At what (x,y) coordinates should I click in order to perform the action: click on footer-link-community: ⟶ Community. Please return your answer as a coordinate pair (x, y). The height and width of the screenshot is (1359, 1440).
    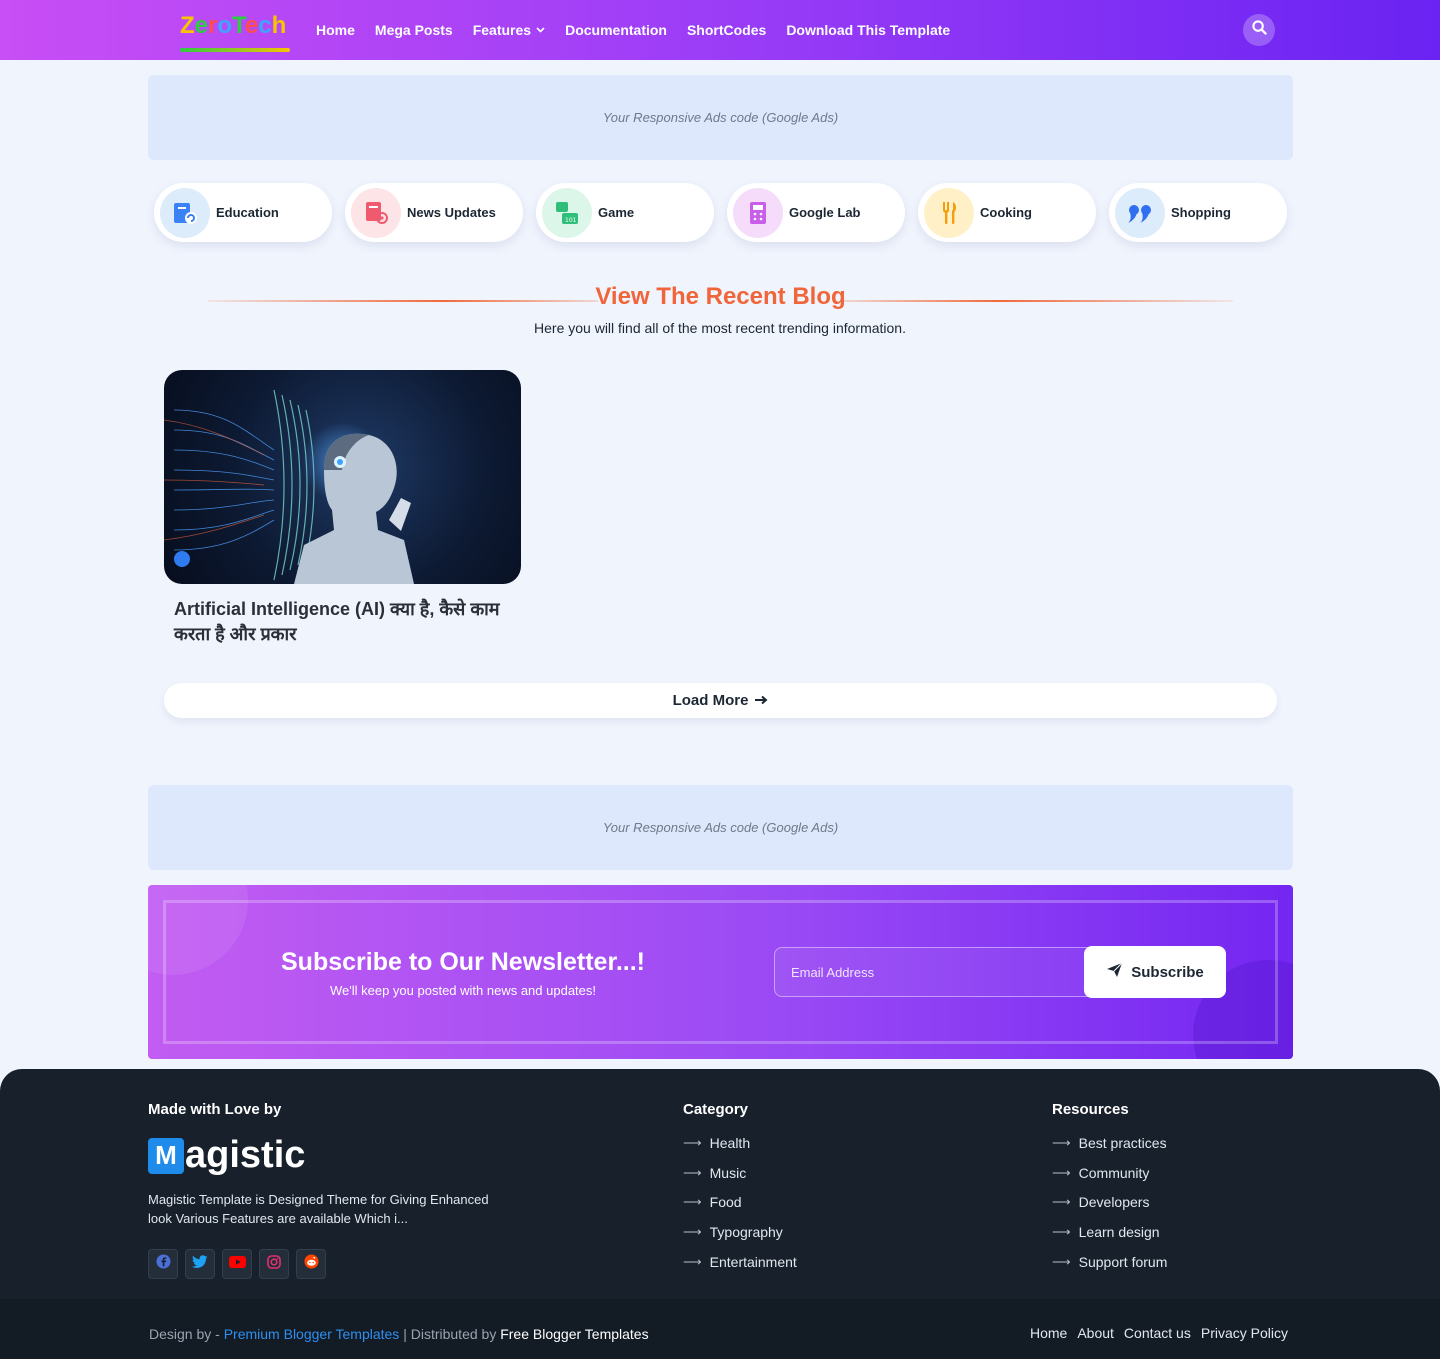
    Looking at the image, I should click on (1109, 1173).